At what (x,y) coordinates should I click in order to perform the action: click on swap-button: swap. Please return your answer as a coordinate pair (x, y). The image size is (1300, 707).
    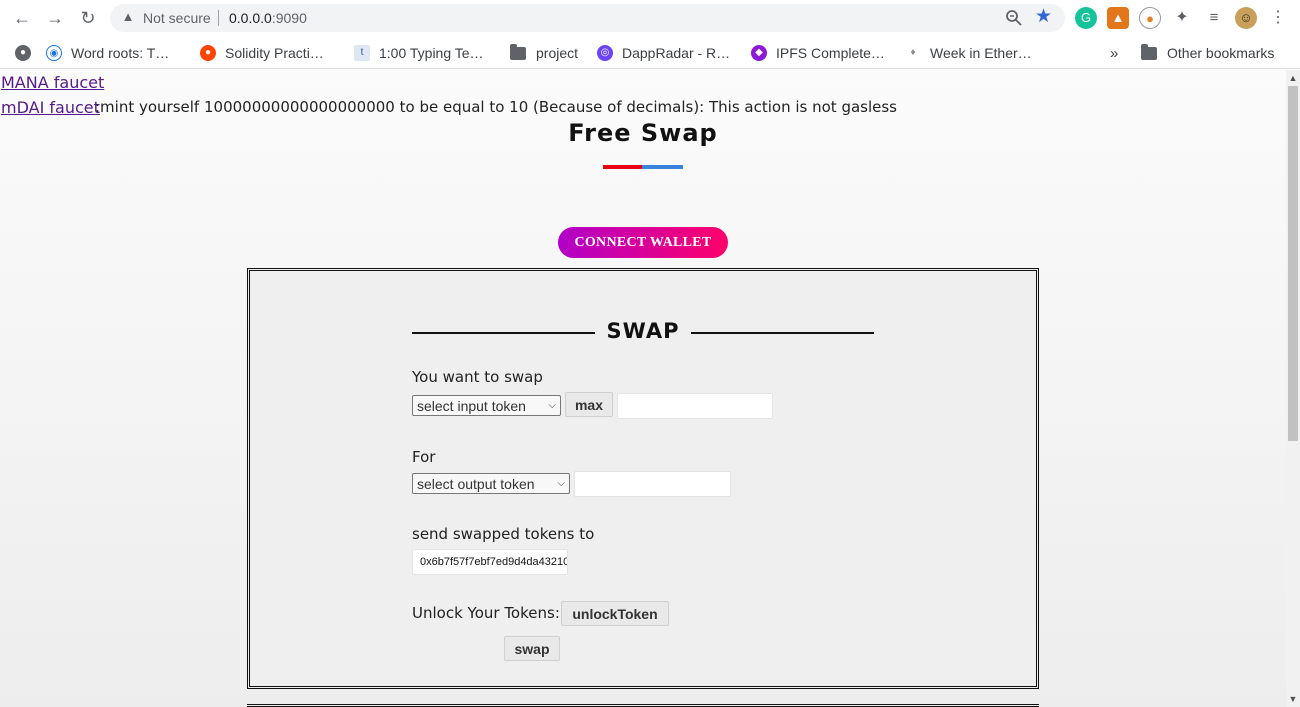
    Looking at the image, I should click on (532, 648).